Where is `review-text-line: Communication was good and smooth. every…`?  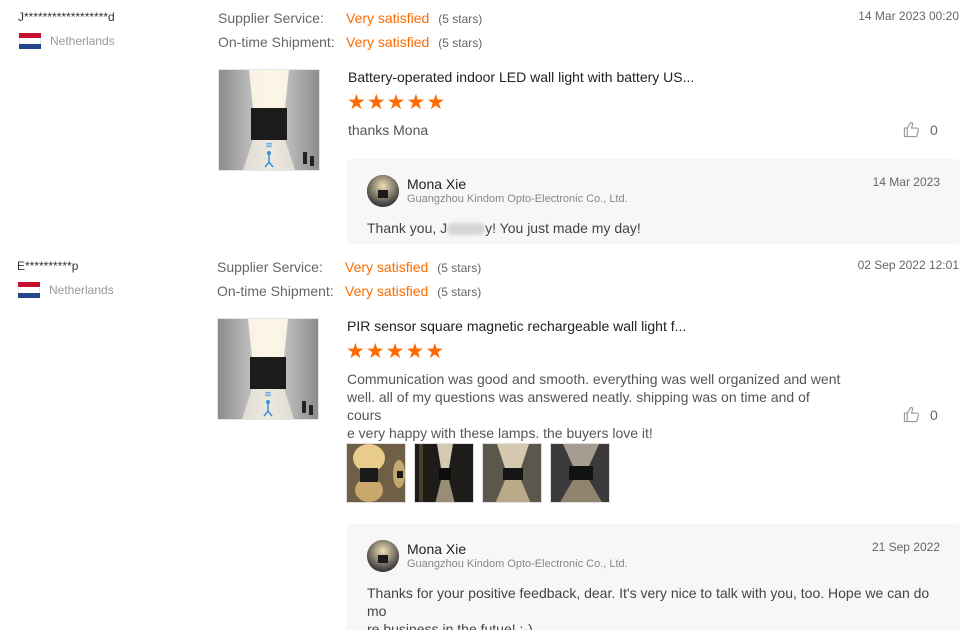 review-text-line: Communication was good and smooth. every… is located at coordinates (594, 379).